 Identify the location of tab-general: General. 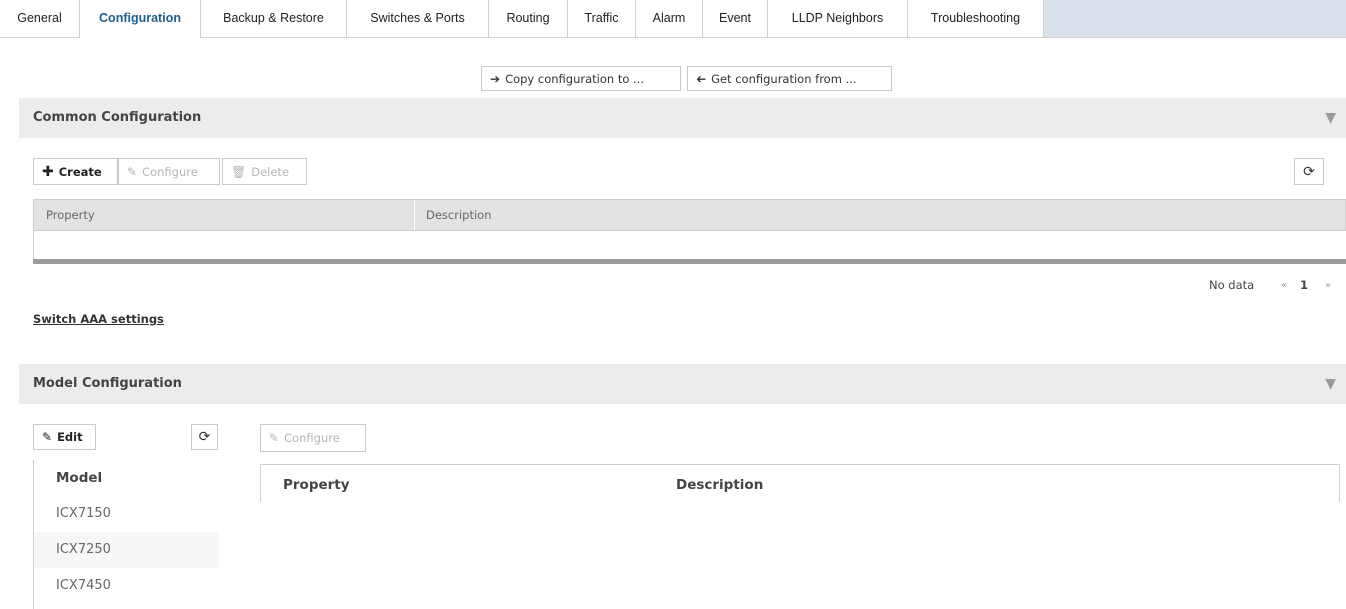
(40, 18).